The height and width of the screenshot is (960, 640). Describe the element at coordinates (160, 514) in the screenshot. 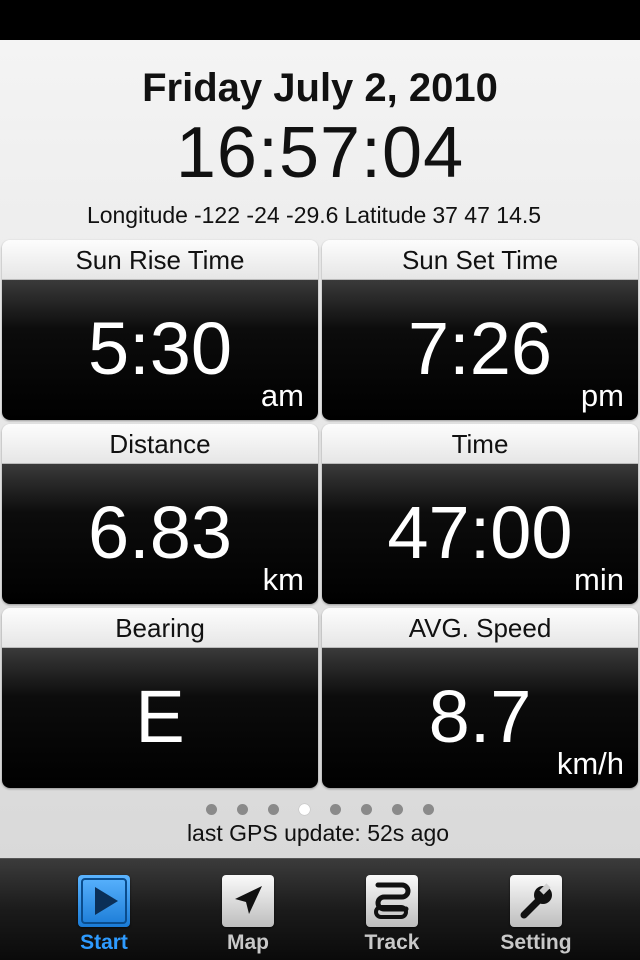

I see `tile-distance: Distance 6.83 km` at that location.